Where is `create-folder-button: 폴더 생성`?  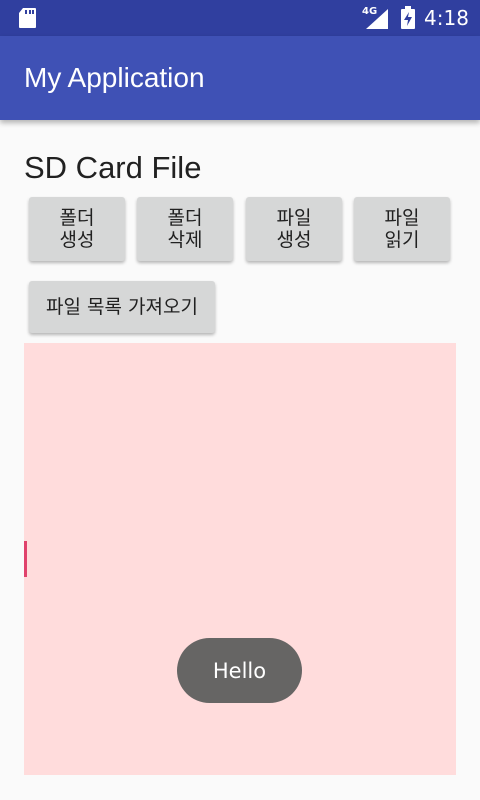 create-folder-button: 폴더 생성 is located at coordinates (77, 229).